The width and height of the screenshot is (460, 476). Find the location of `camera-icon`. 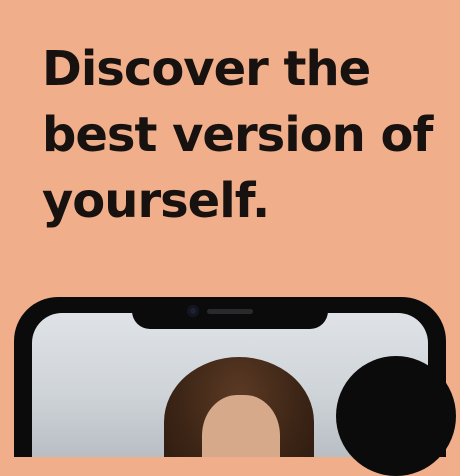

camera-icon is located at coordinates (193, 311).